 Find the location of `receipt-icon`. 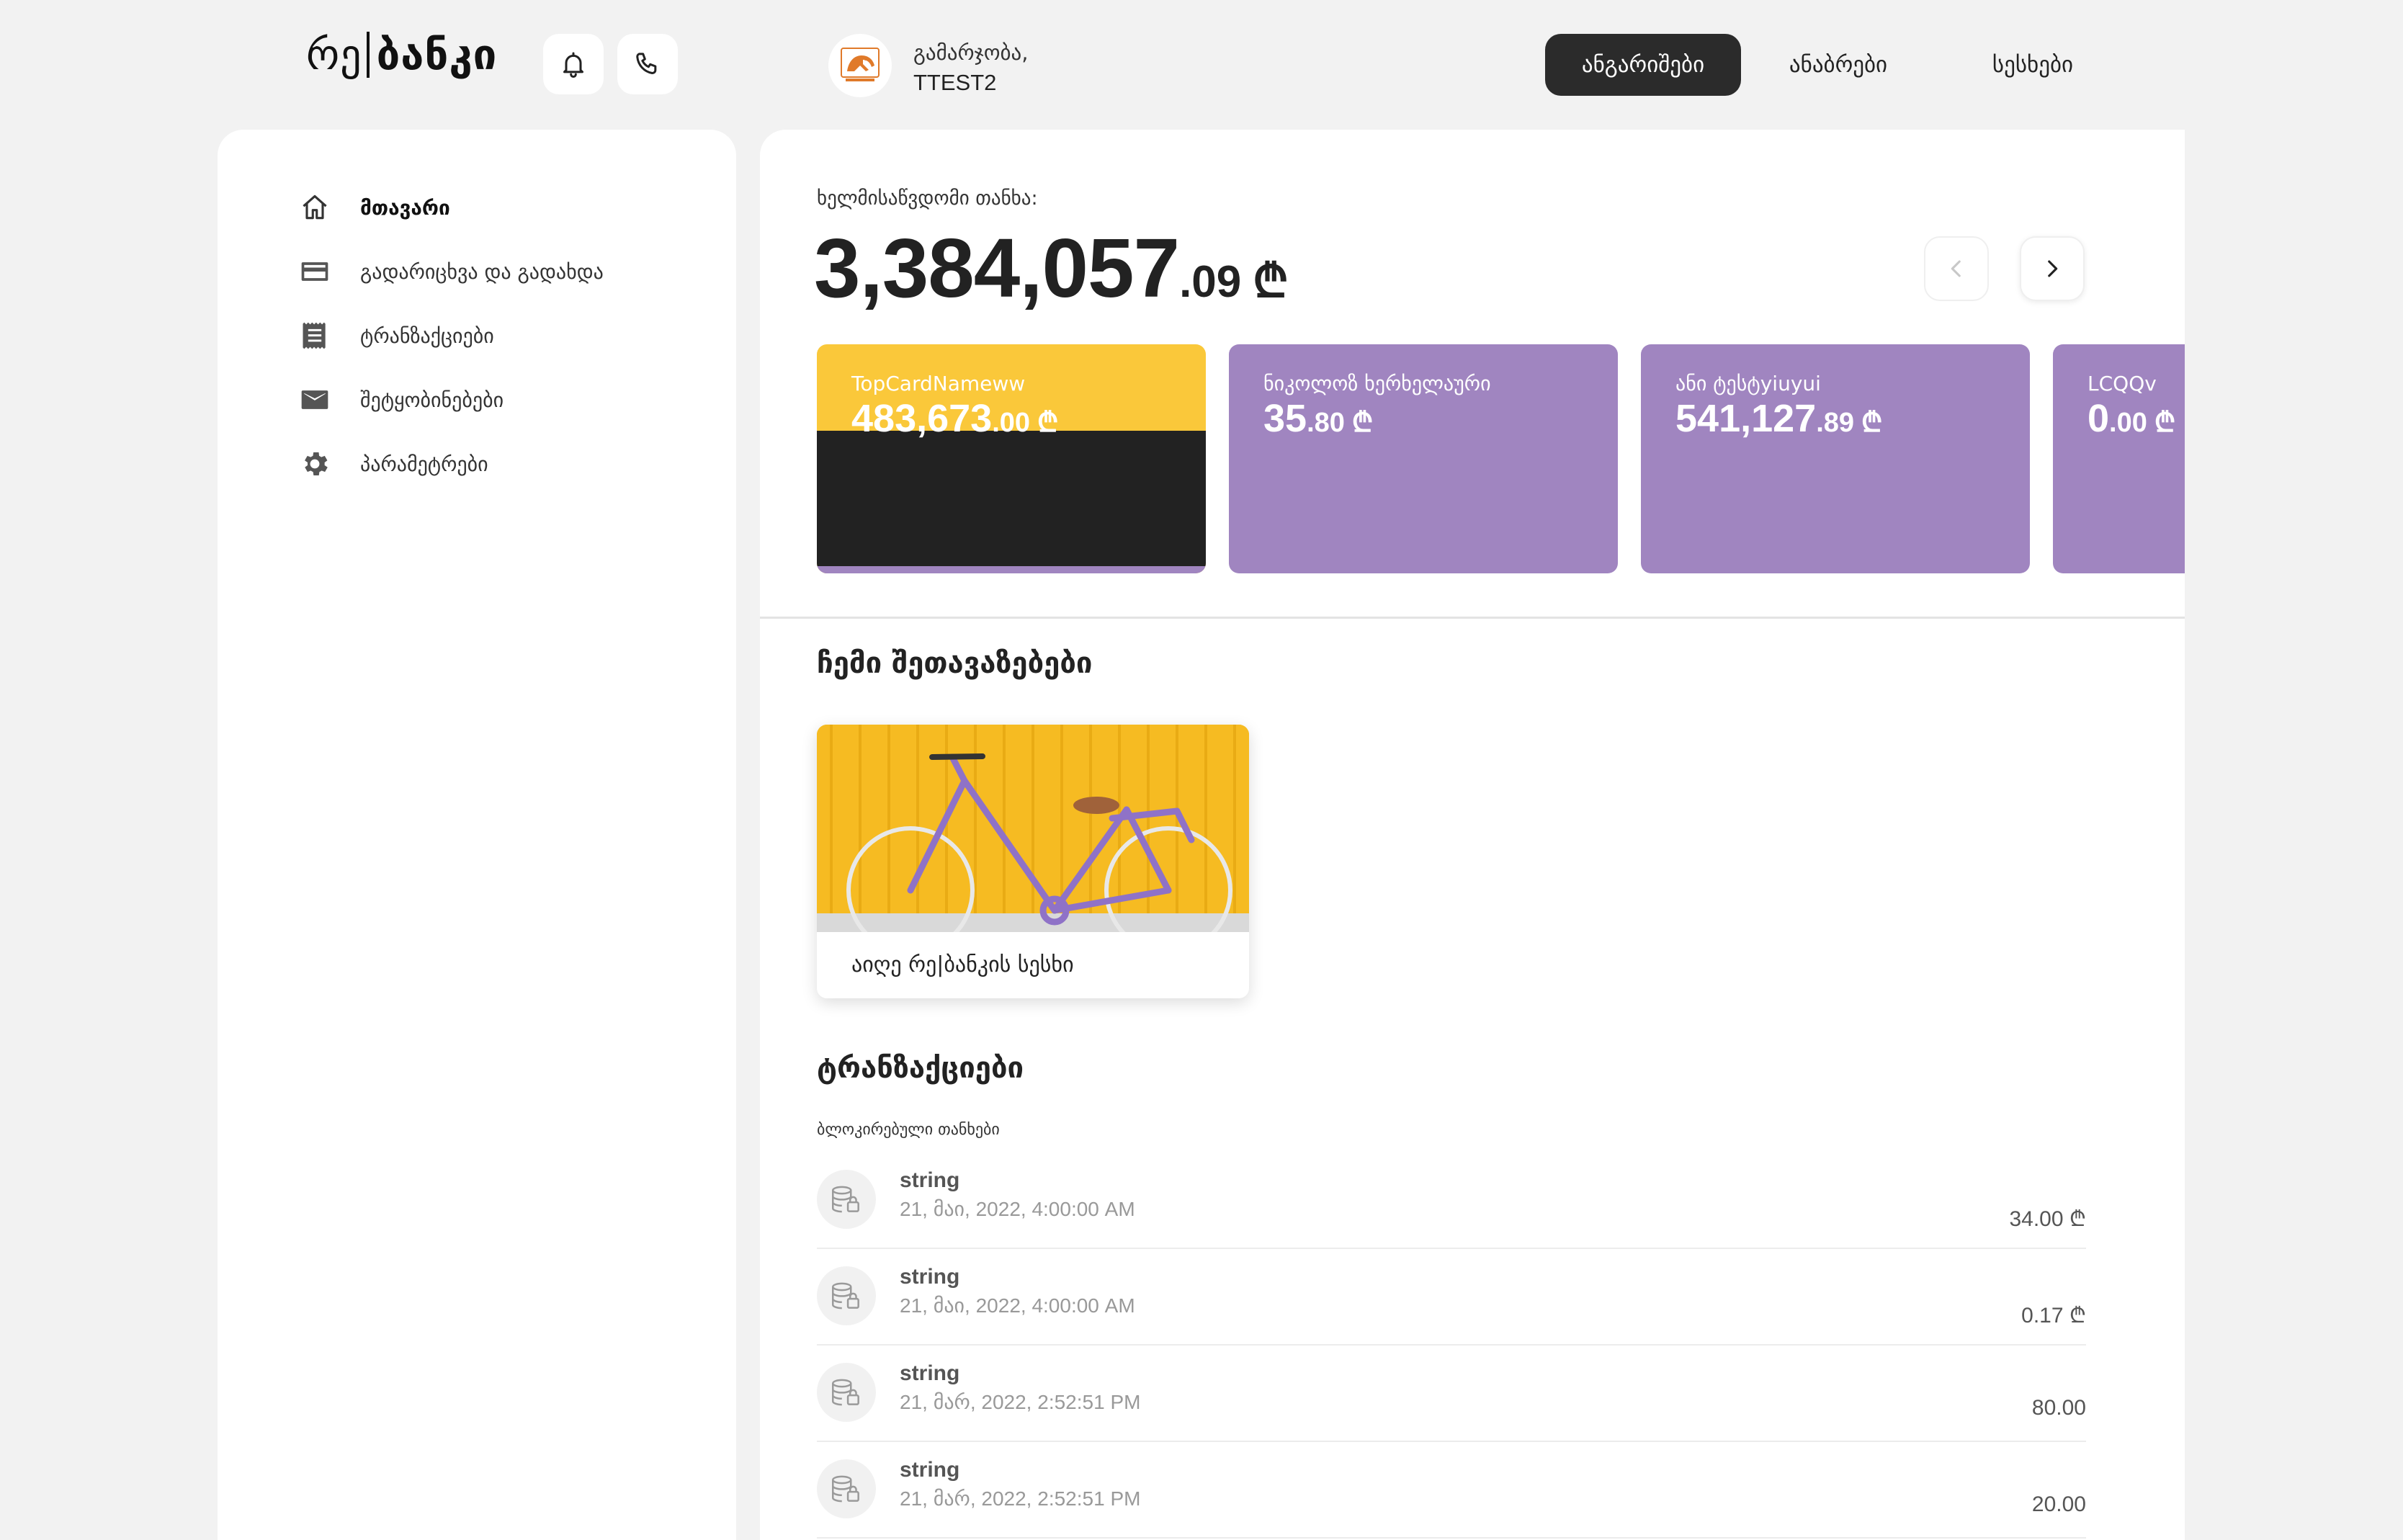

receipt-icon is located at coordinates (315, 336).